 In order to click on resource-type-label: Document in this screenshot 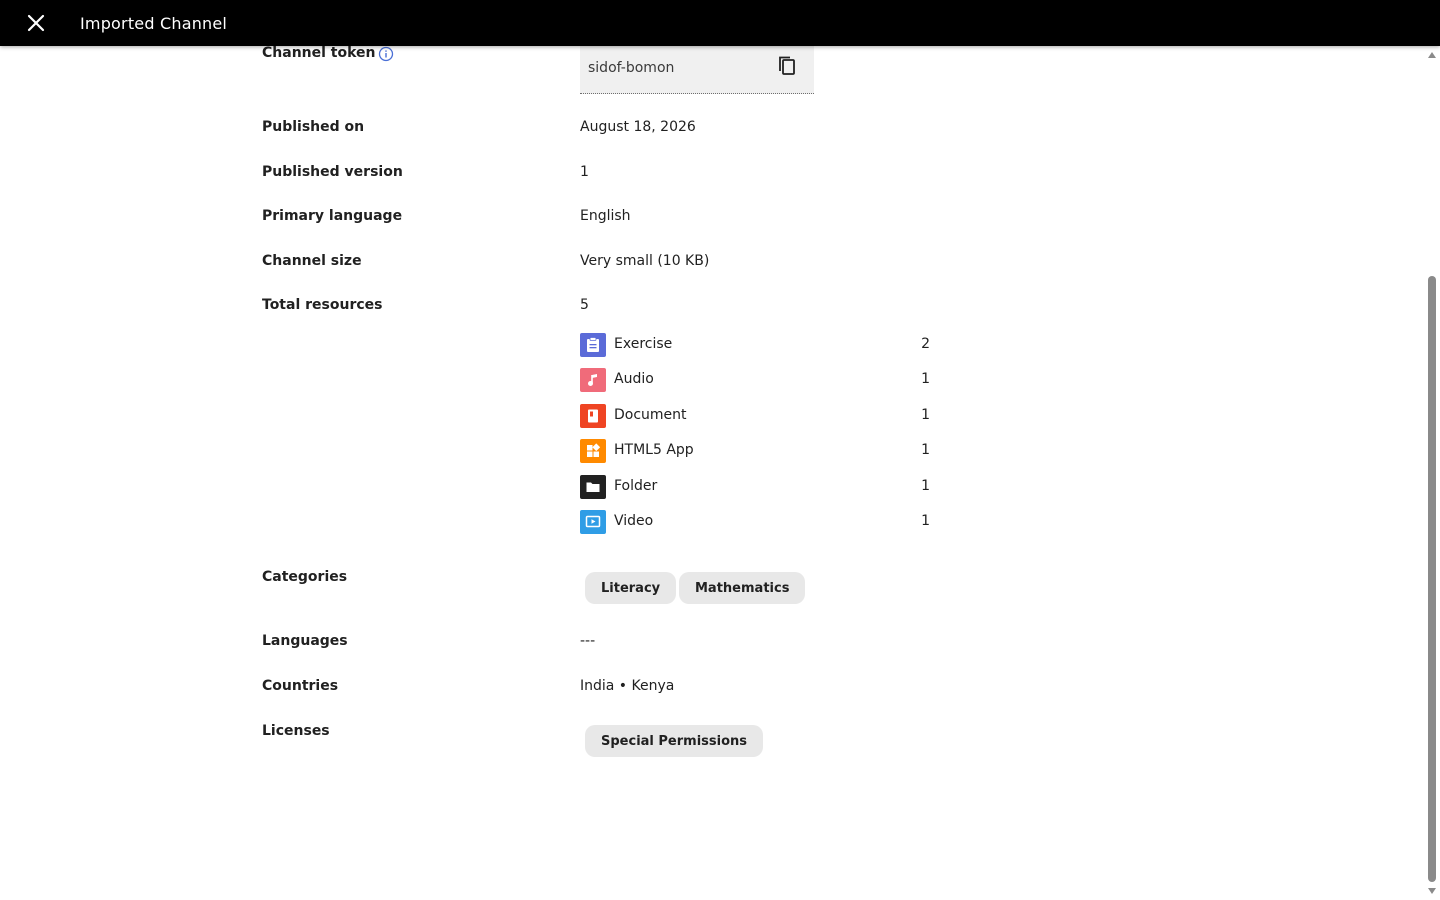, I will do `click(650, 414)`.